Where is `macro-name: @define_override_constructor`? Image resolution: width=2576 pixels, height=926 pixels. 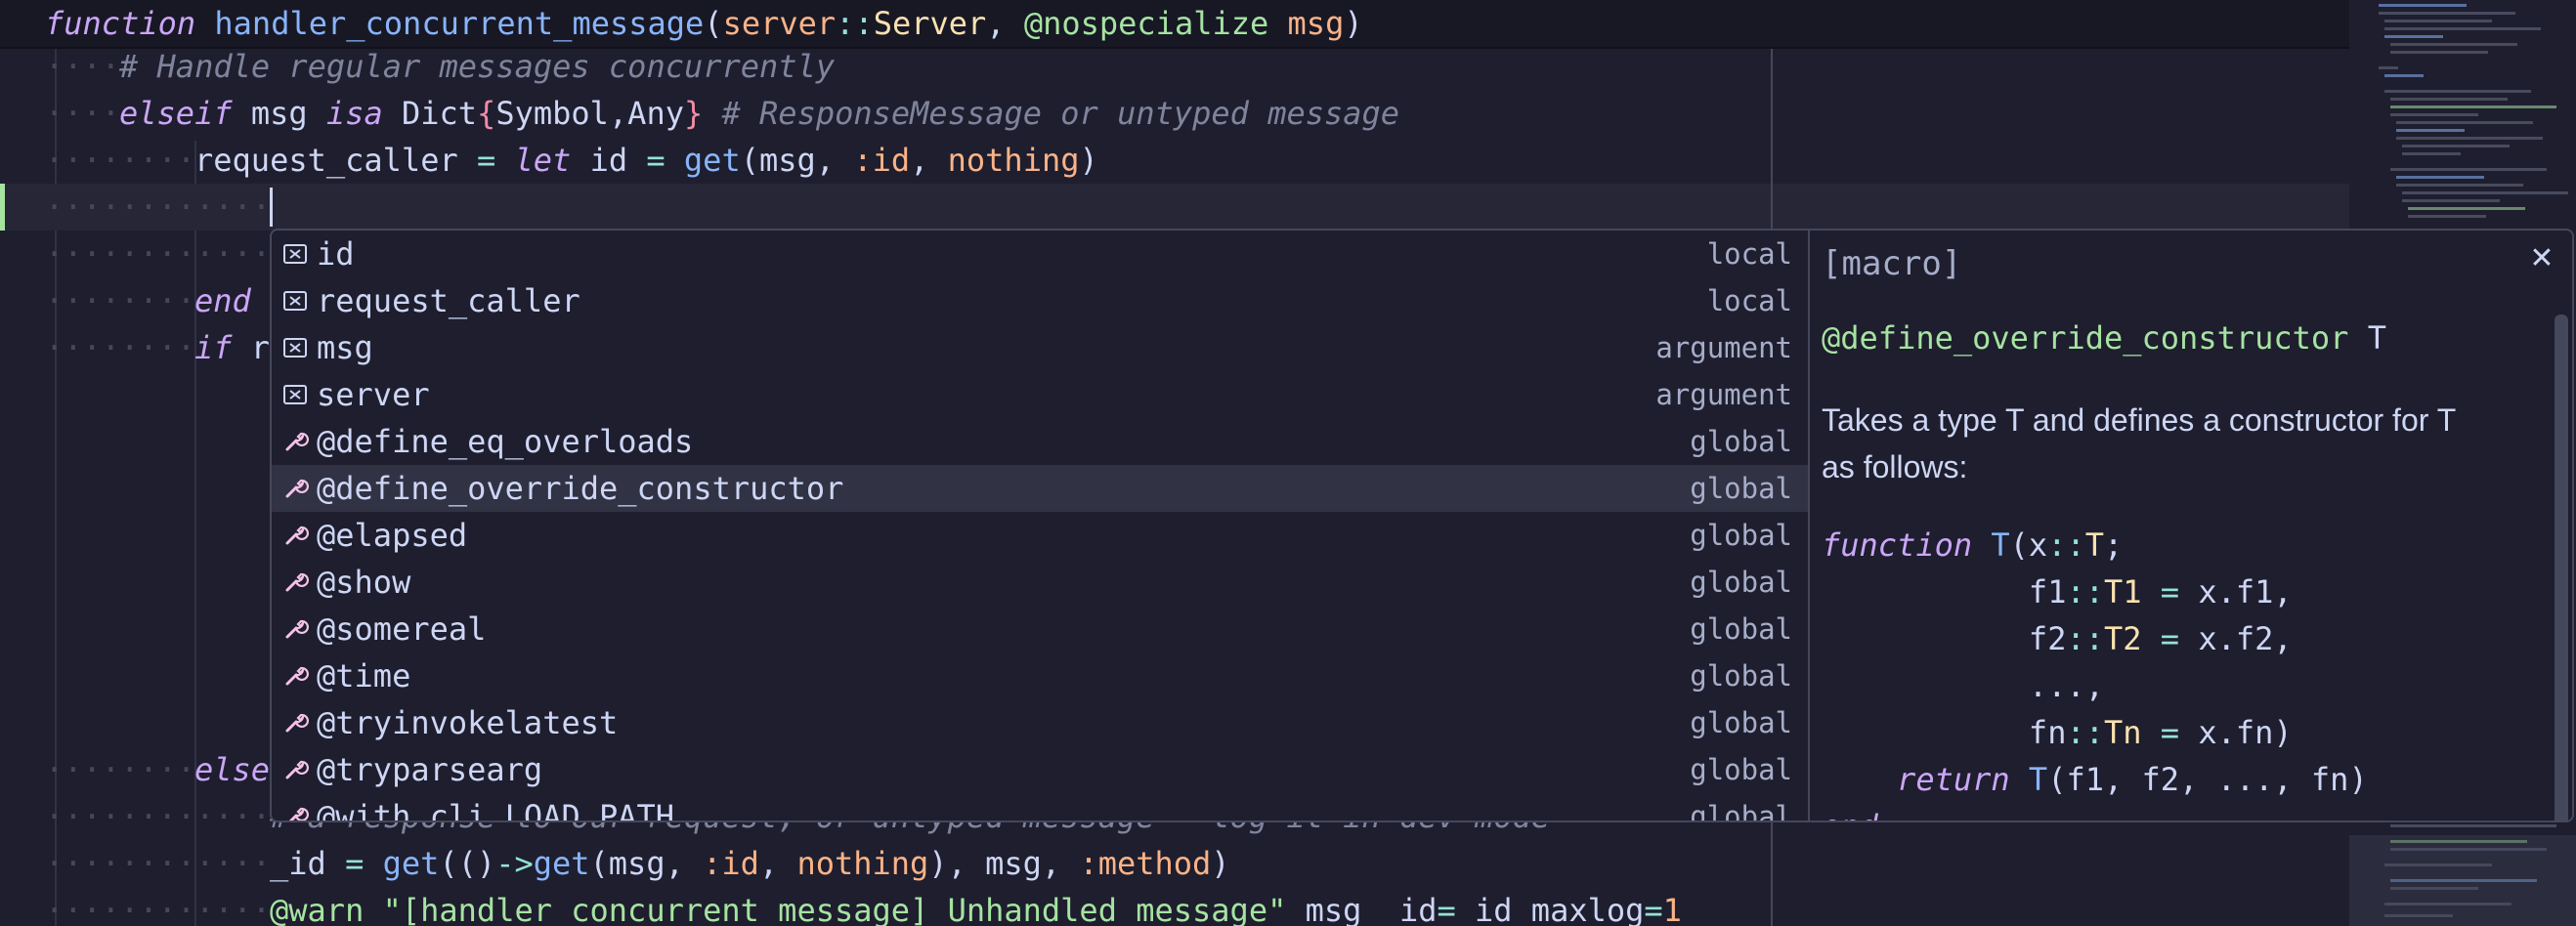
macro-name: @define_override_constructor is located at coordinates (2086, 338).